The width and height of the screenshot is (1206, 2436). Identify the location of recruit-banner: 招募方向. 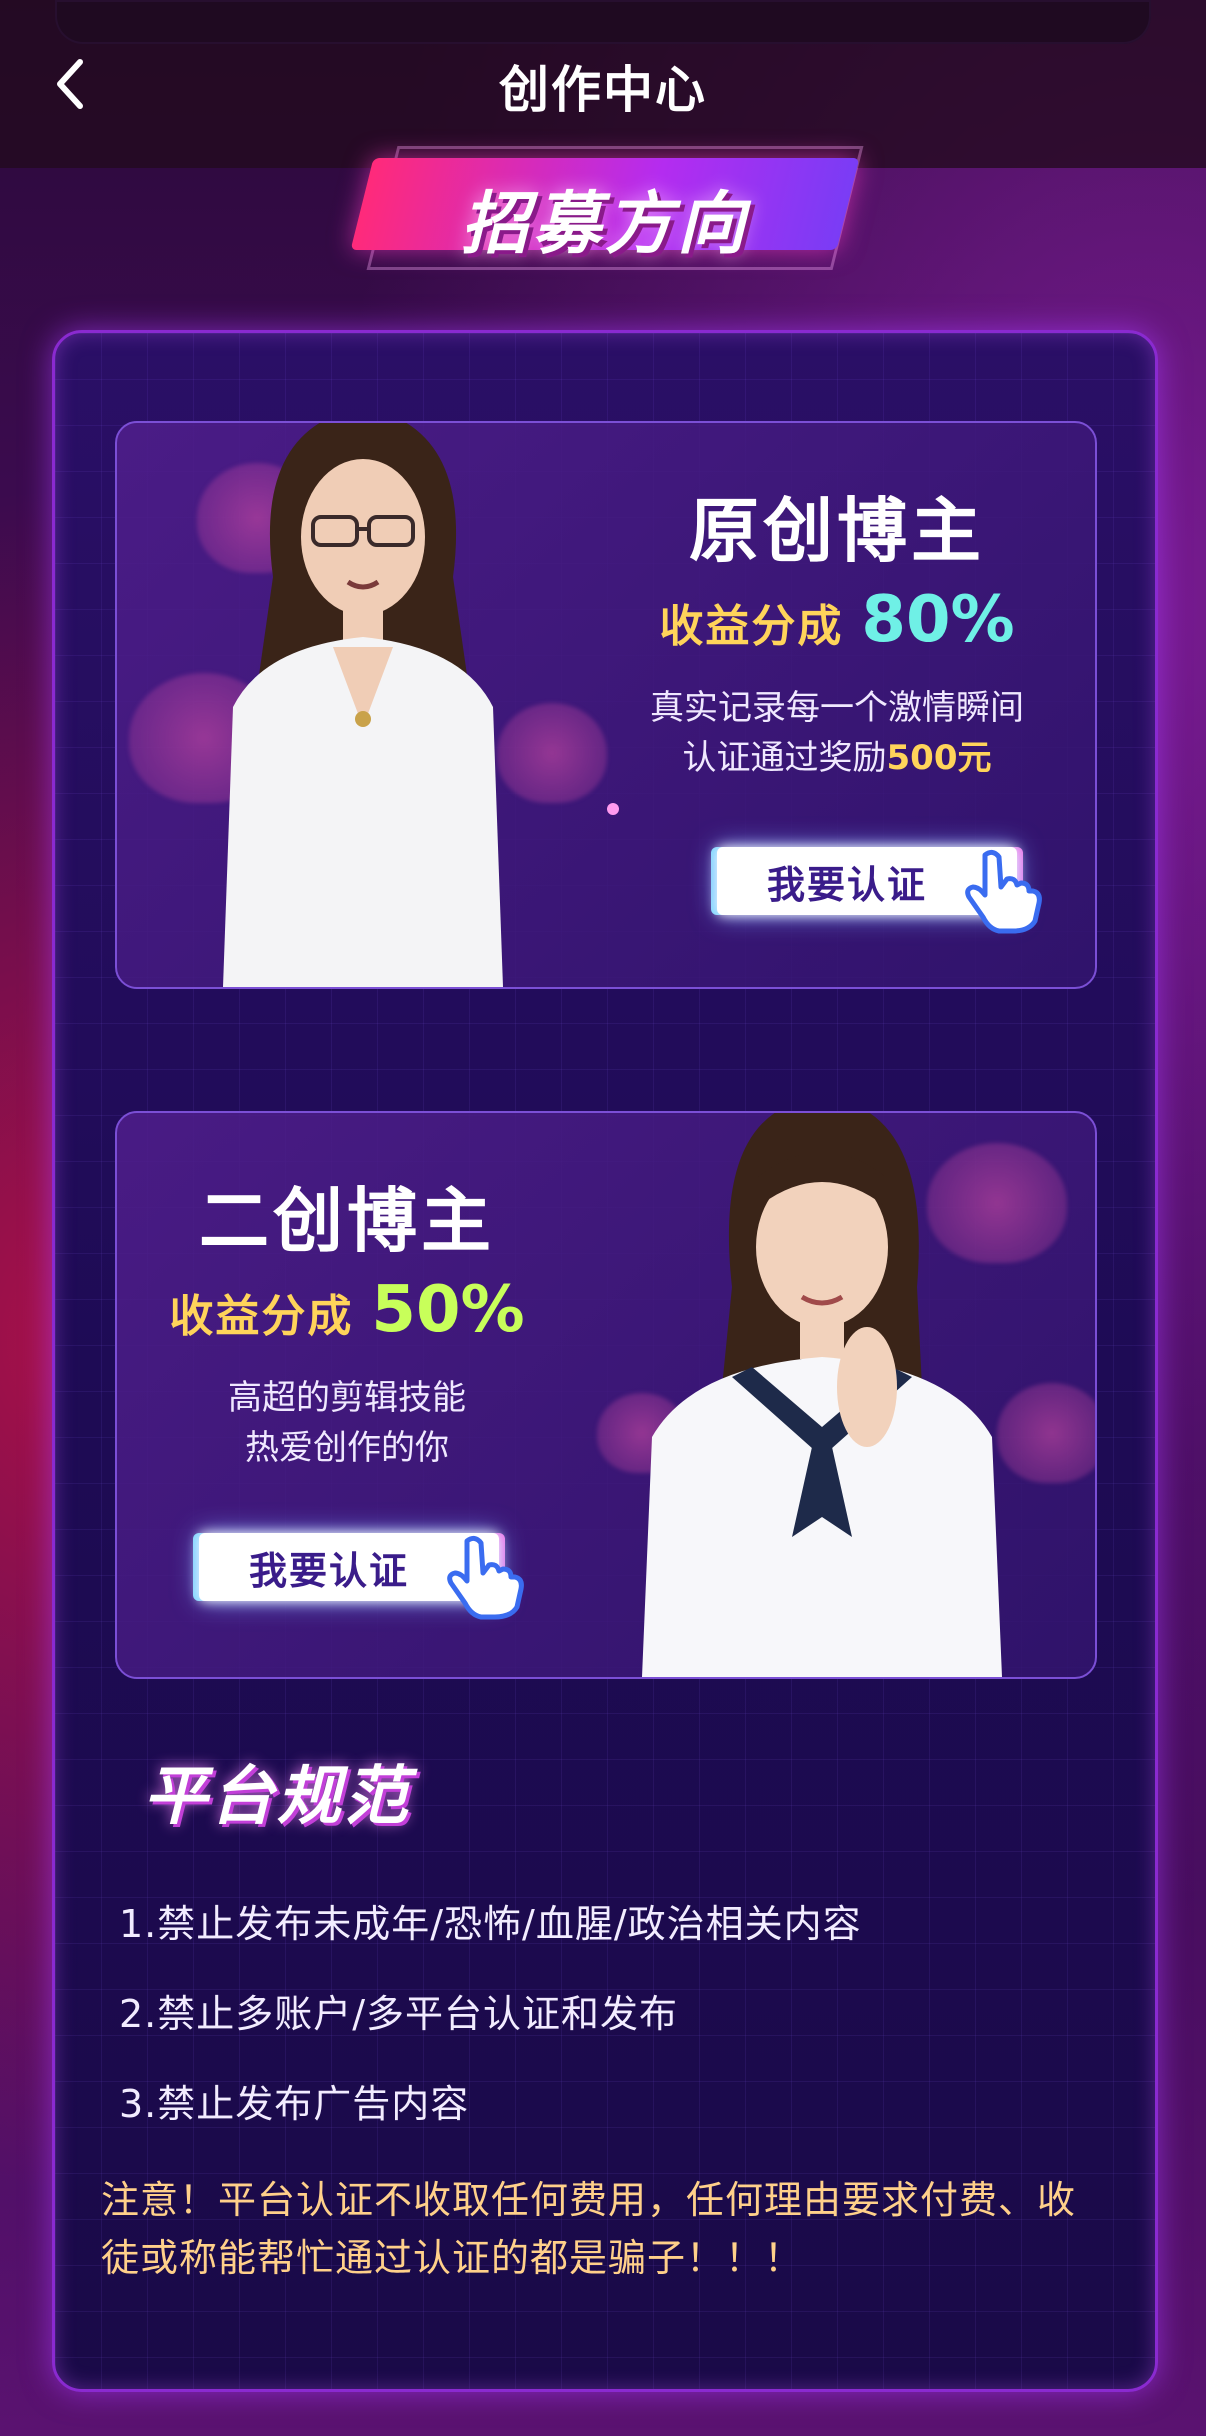
(607, 205).